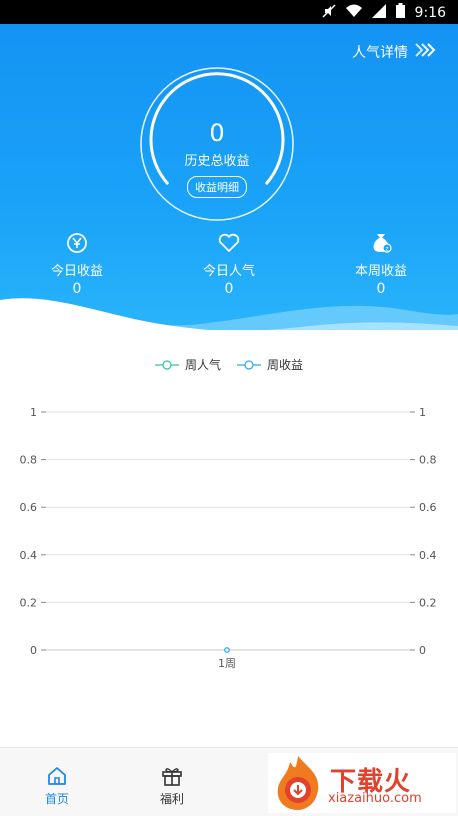 The width and height of the screenshot is (458, 816). What do you see at coordinates (298, 783) in the screenshot?
I see `flame-logo-icon` at bounding box center [298, 783].